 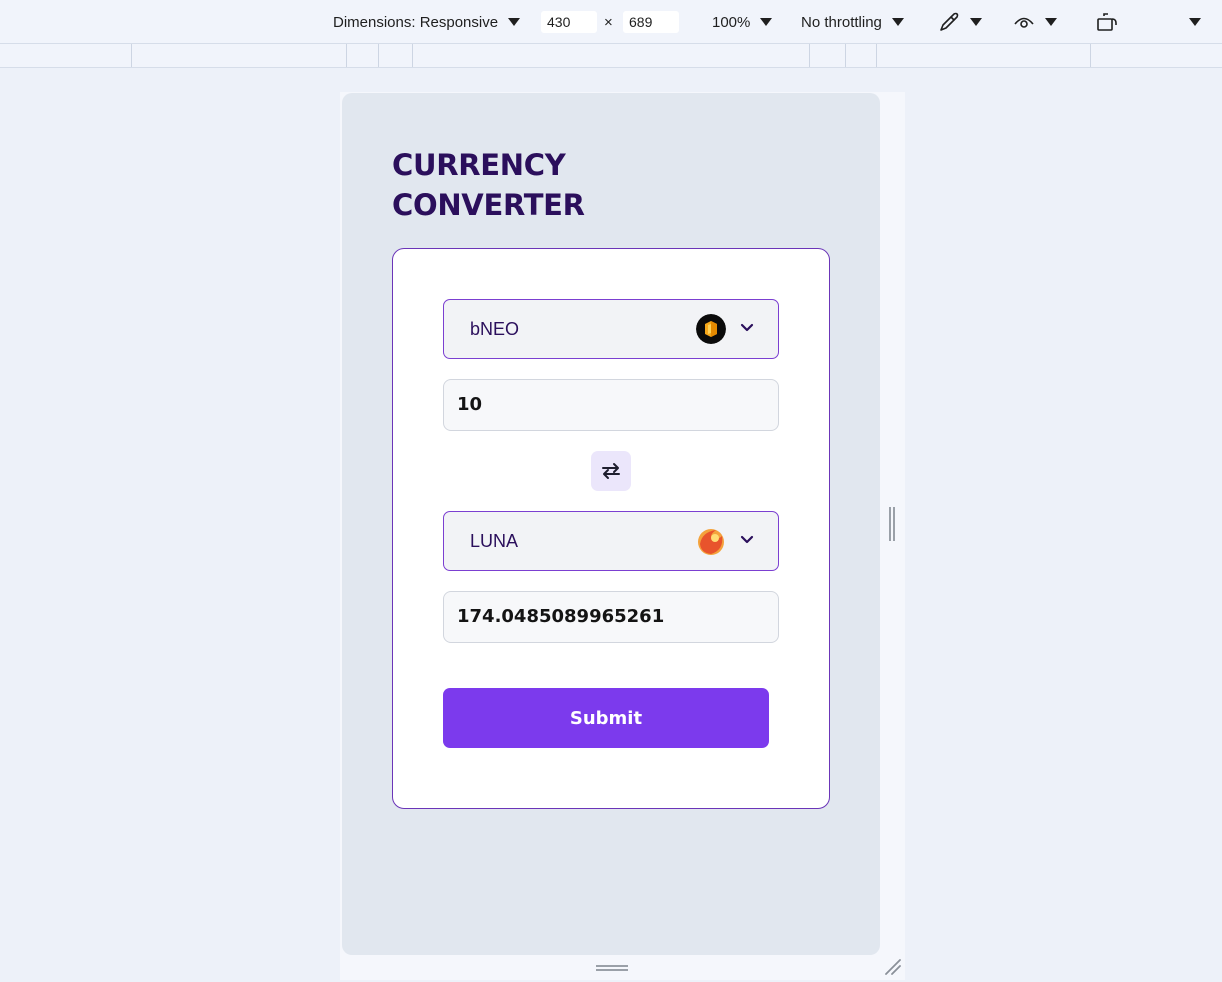 I want to click on title-line-2: CONVERTER, so click(x=488, y=205).